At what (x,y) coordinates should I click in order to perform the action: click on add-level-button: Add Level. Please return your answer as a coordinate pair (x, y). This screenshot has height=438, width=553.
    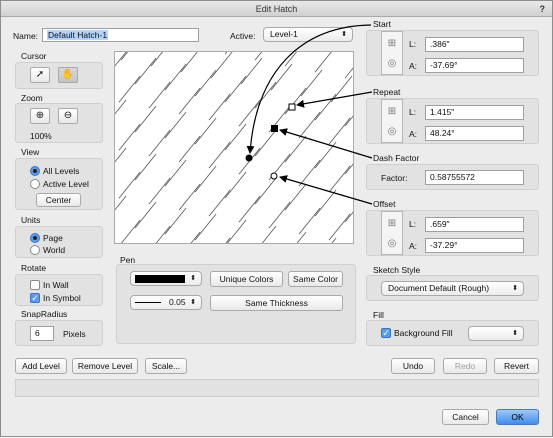
    Looking at the image, I should click on (41, 366).